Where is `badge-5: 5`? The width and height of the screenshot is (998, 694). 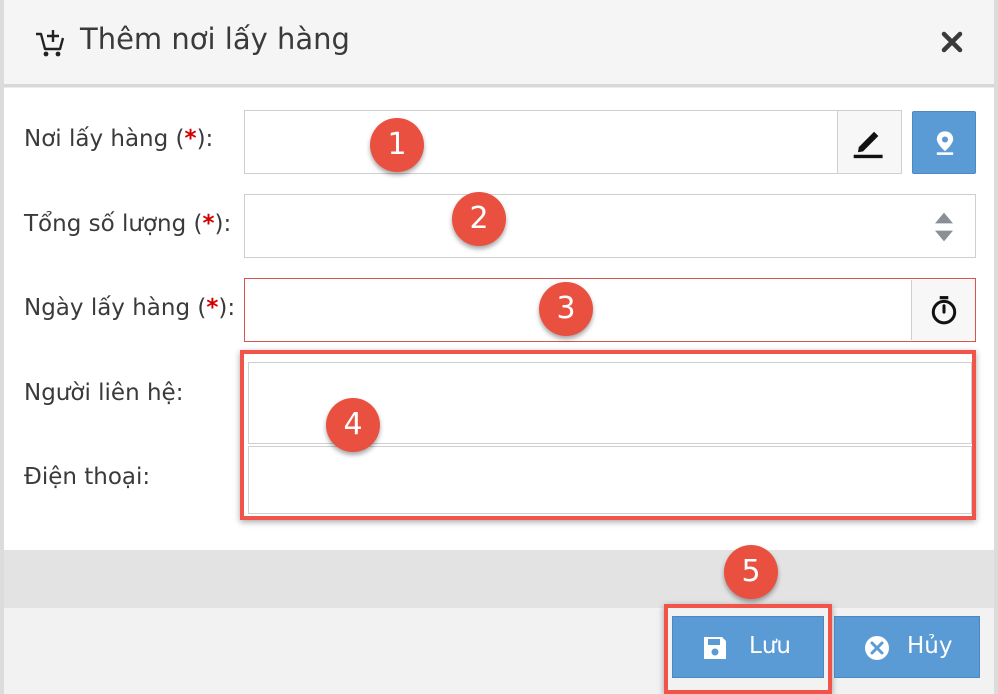 badge-5: 5 is located at coordinates (751, 572).